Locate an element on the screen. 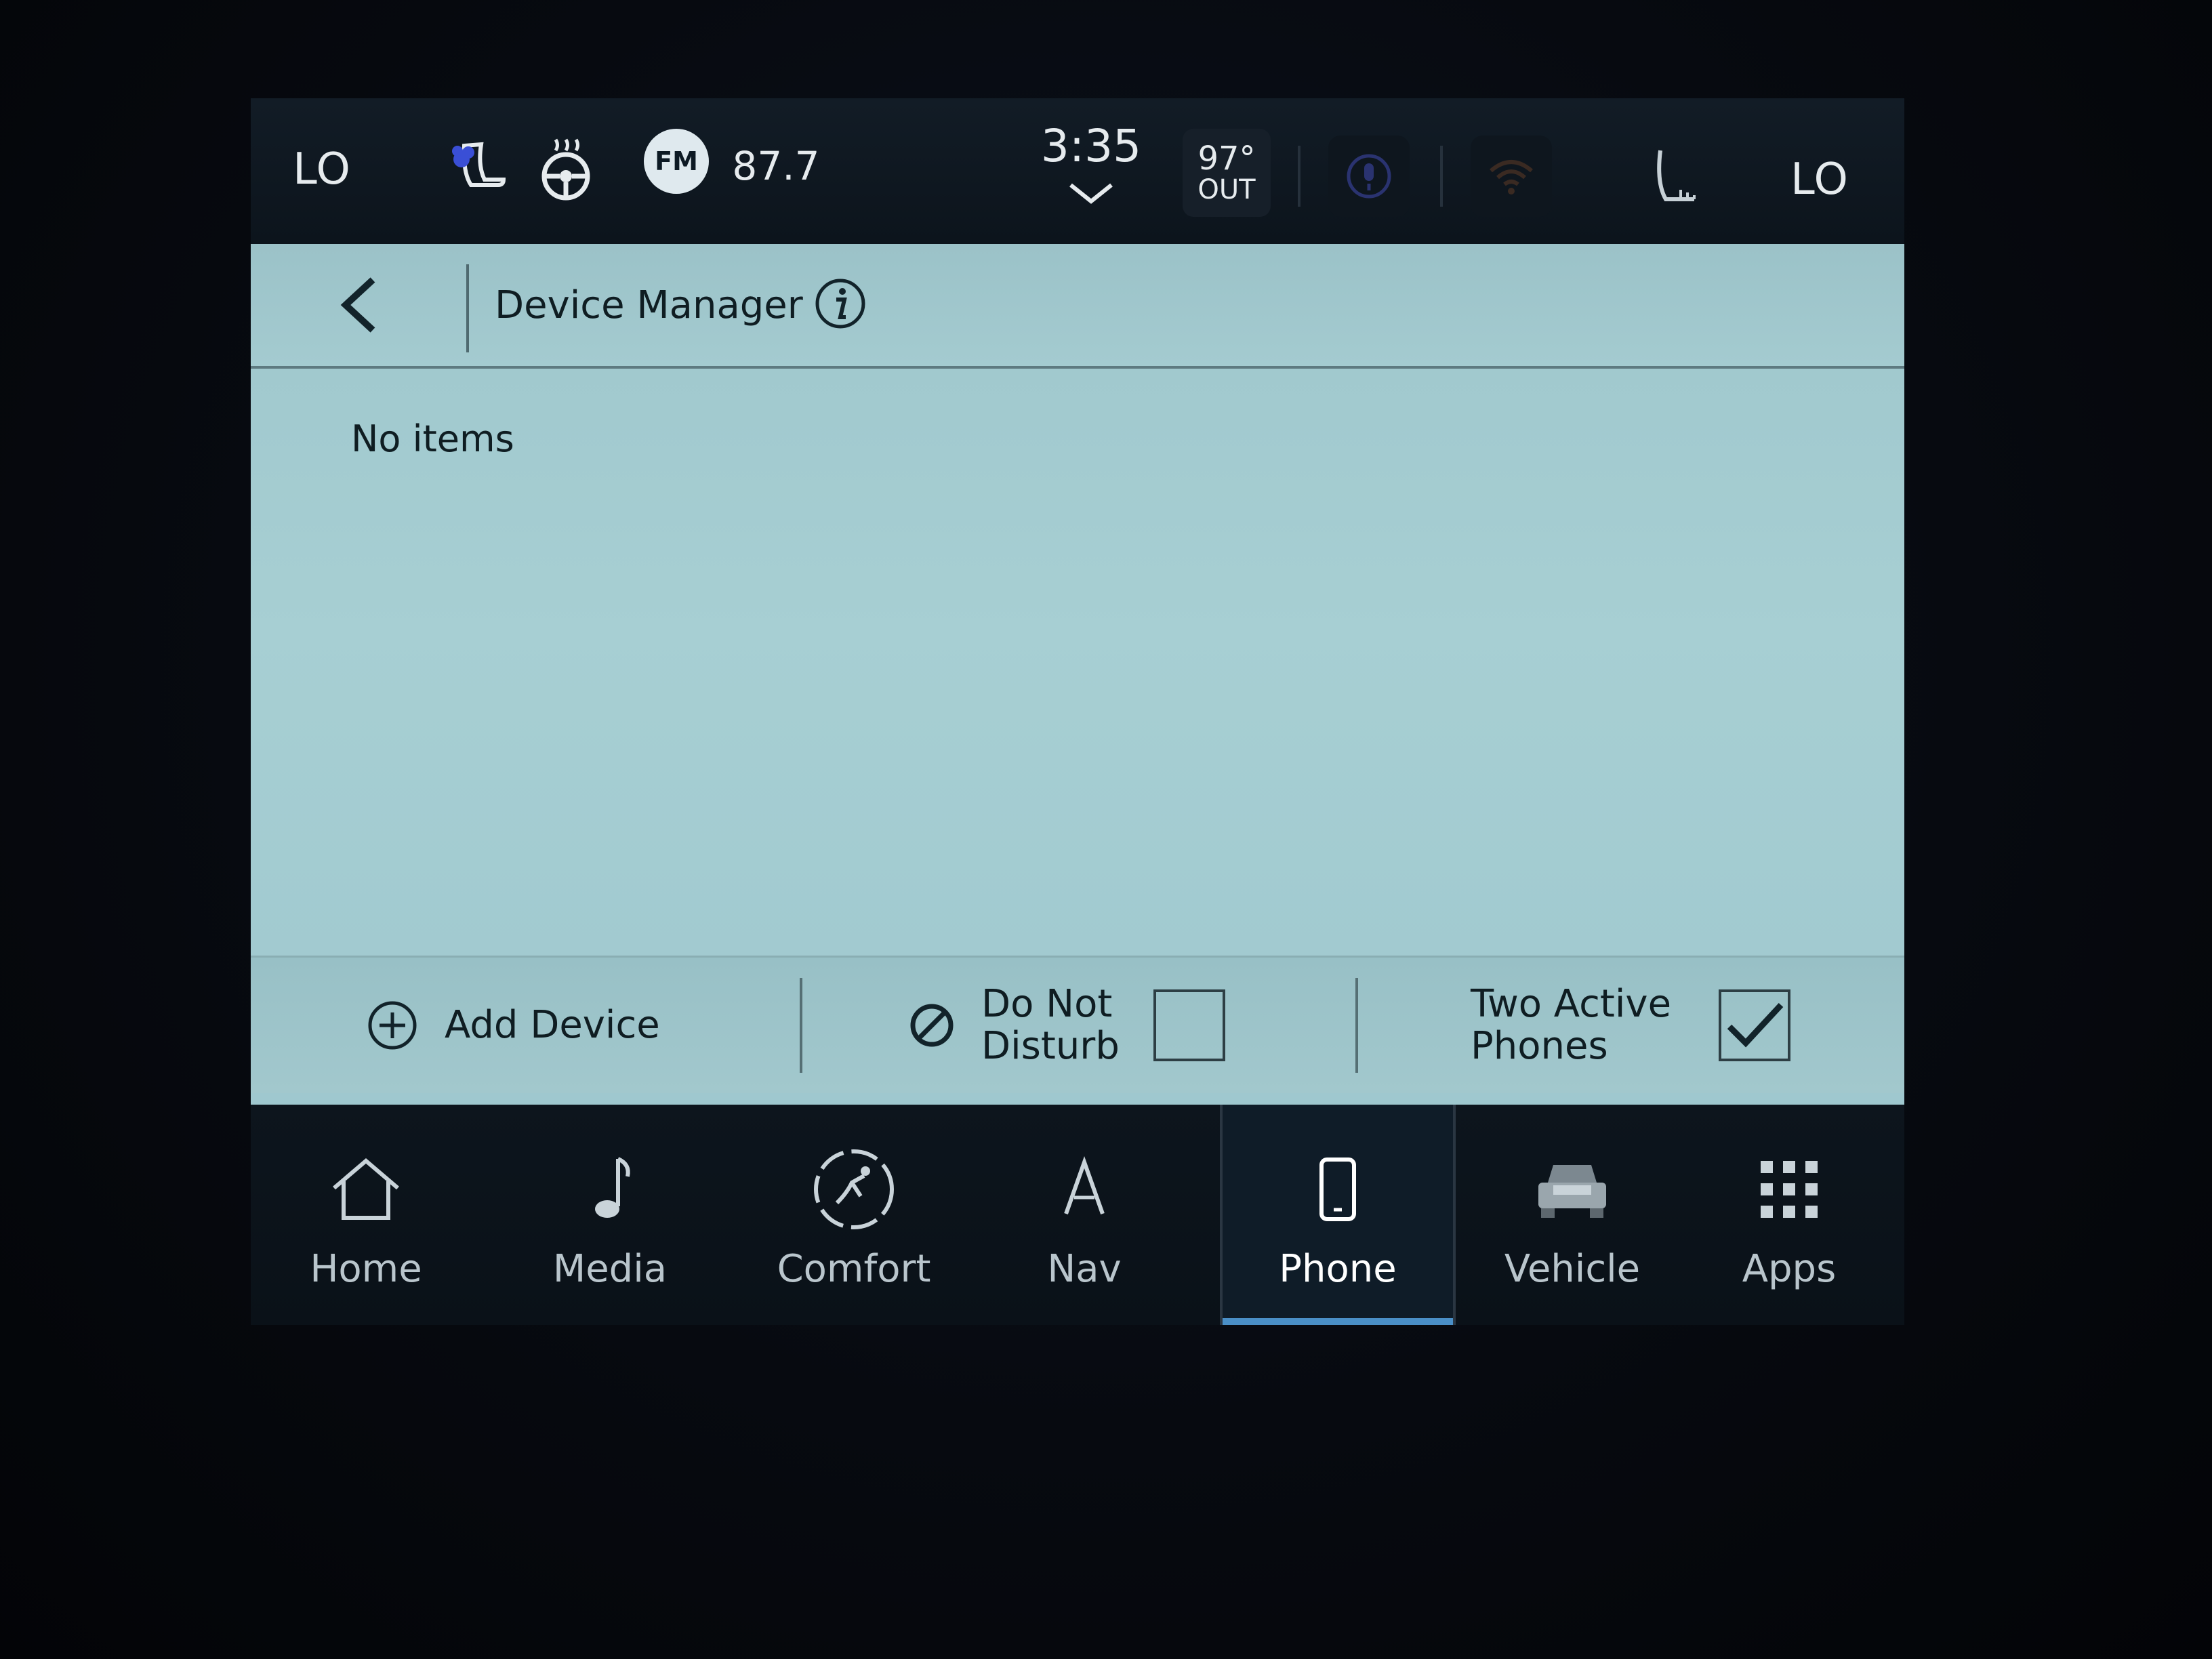 The width and height of the screenshot is (2212, 1659). nav-vehicle: Vehicle is located at coordinates (1572, 1215).